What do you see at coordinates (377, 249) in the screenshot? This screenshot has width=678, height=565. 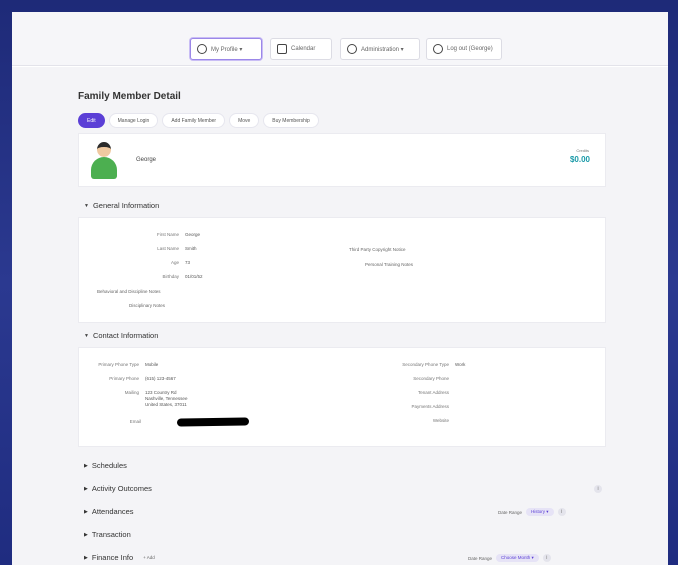 I see `third-party-notice: Third Party Copyright Notice` at bounding box center [377, 249].